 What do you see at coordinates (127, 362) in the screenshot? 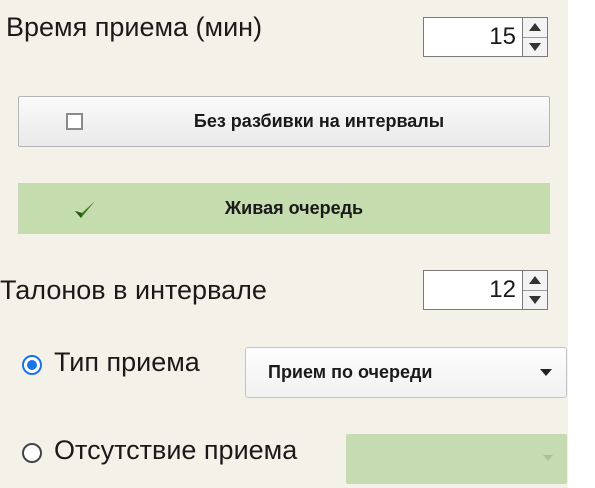
I see `reception-type-label: Тип приема` at bounding box center [127, 362].